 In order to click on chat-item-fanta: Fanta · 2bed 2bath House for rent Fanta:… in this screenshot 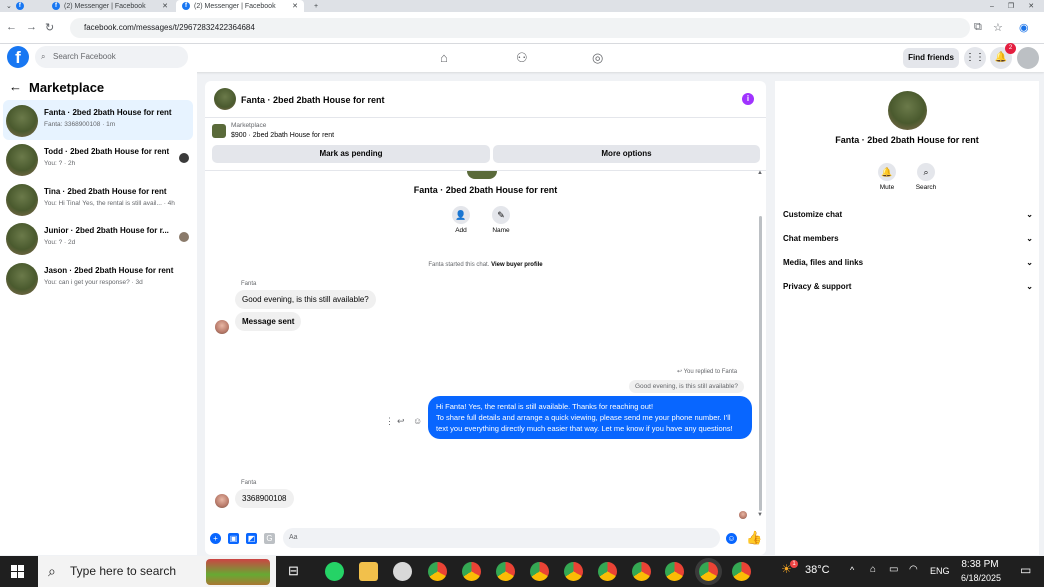, I will do `click(98, 120)`.